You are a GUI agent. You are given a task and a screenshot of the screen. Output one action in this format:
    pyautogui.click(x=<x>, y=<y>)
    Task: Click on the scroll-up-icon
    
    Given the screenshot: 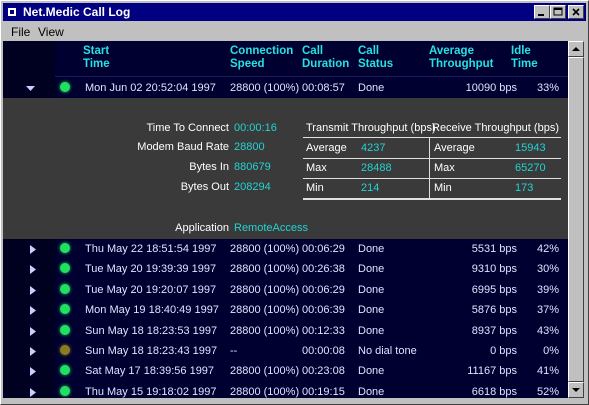 What is the action you would take?
    pyautogui.click(x=576, y=49)
    